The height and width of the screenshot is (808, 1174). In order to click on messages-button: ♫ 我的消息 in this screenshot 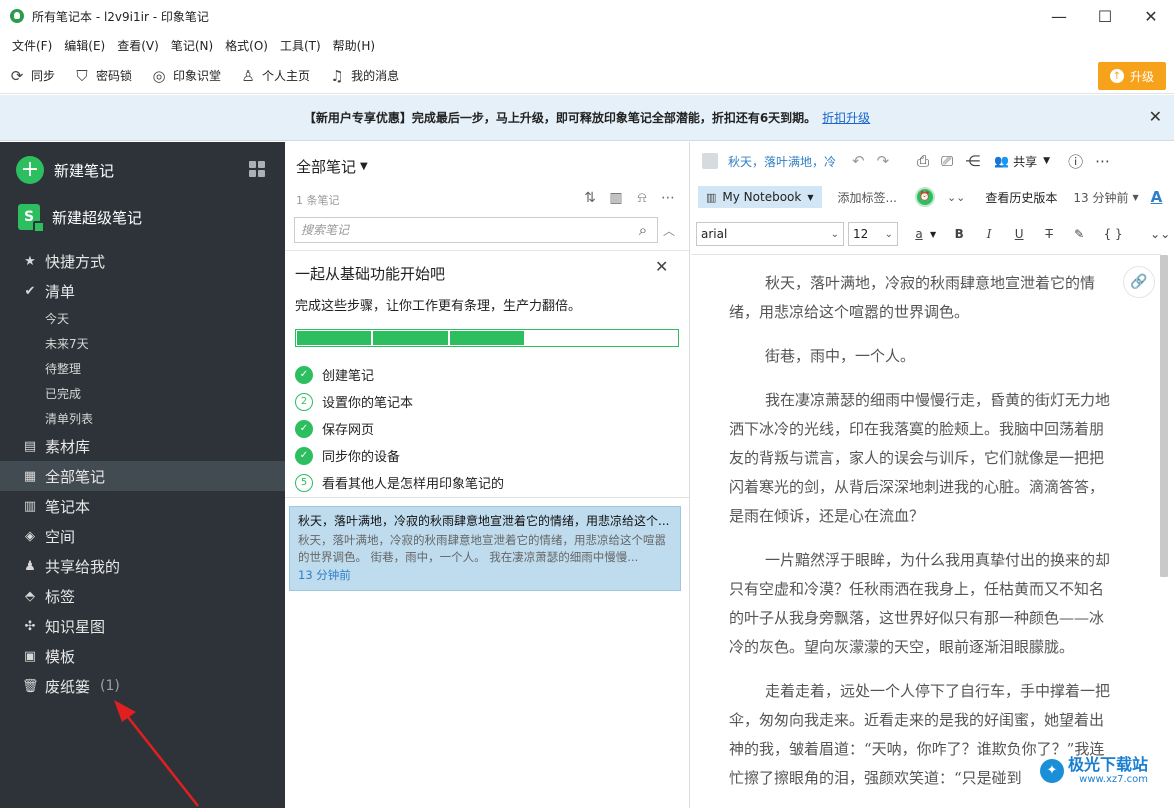, I will do `click(363, 76)`.